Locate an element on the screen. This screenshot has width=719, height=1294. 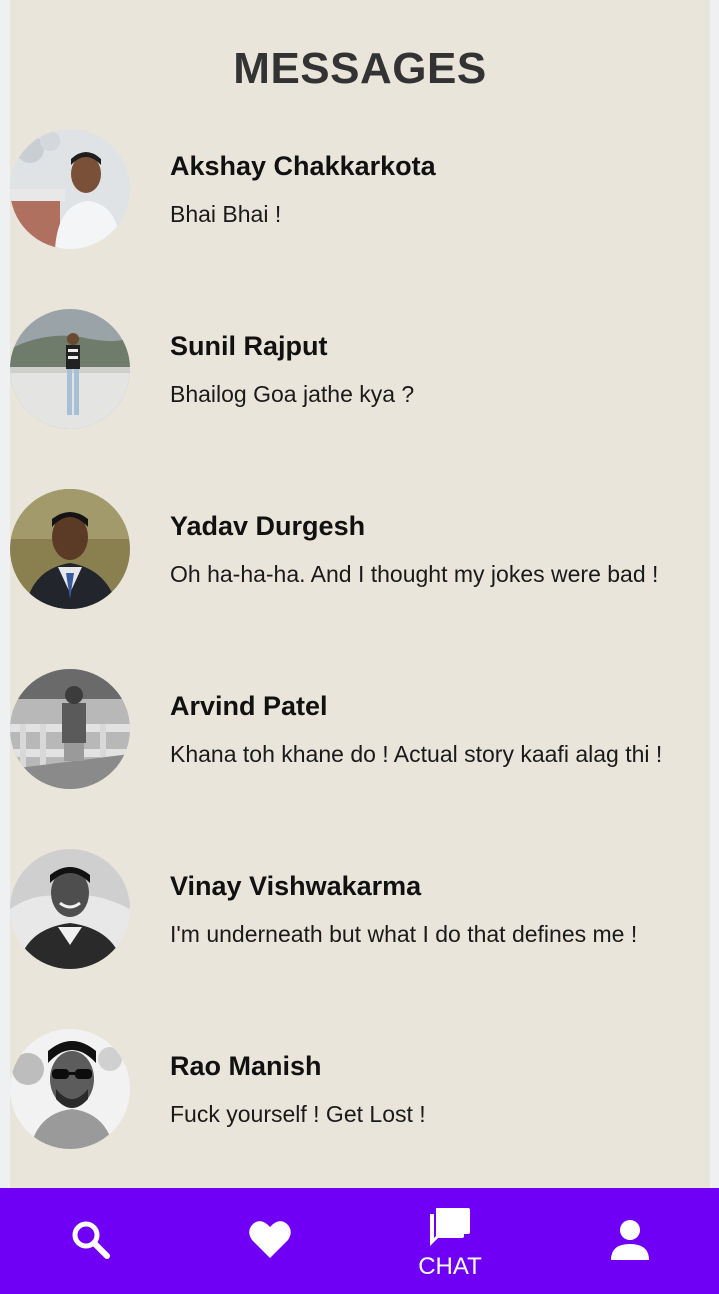
heart-icon is located at coordinates (270, 1241).